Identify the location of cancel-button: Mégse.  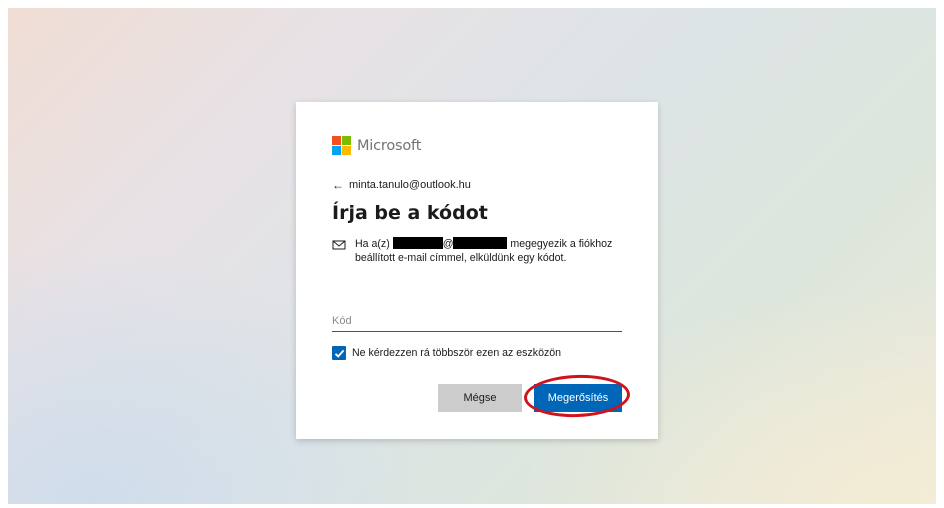
(480, 398).